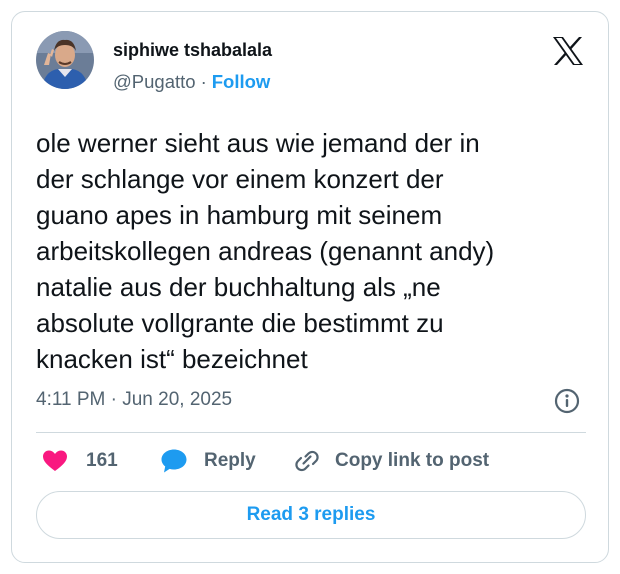  I want to click on copy-link-button: Copy link to post, so click(391, 461).